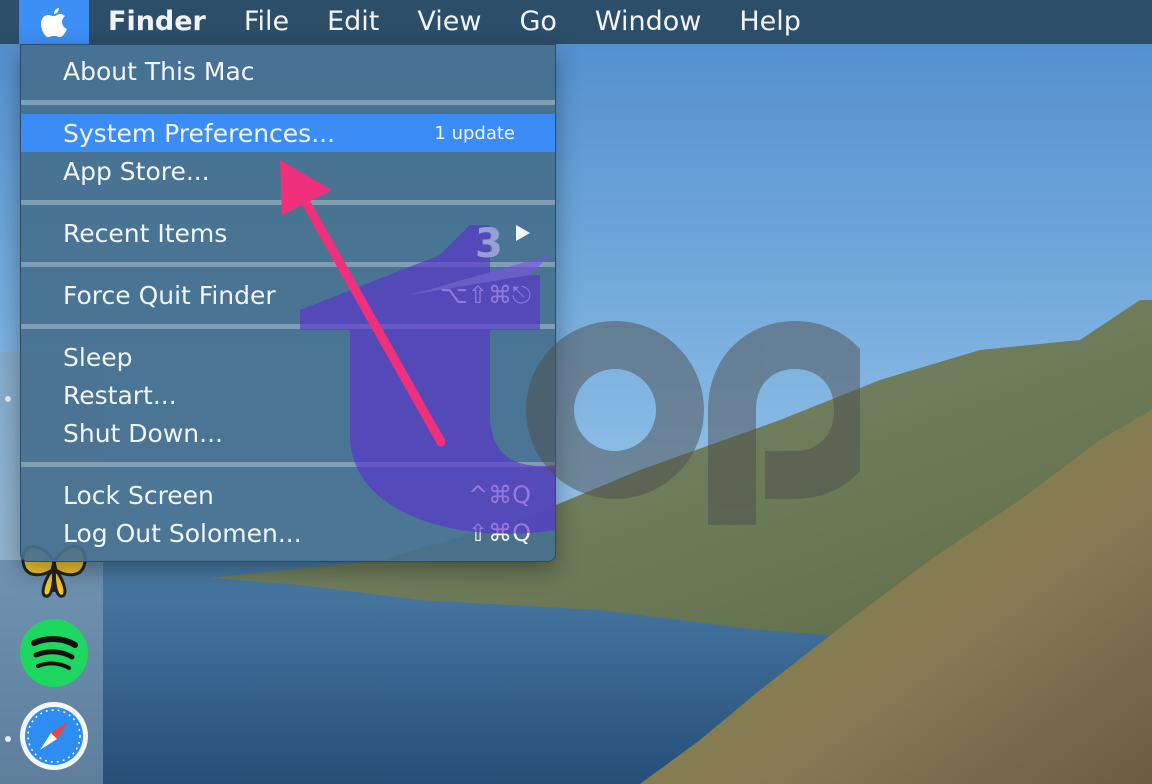  What do you see at coordinates (159, 71) in the screenshot?
I see `menu-item-label: About This Mac` at bounding box center [159, 71].